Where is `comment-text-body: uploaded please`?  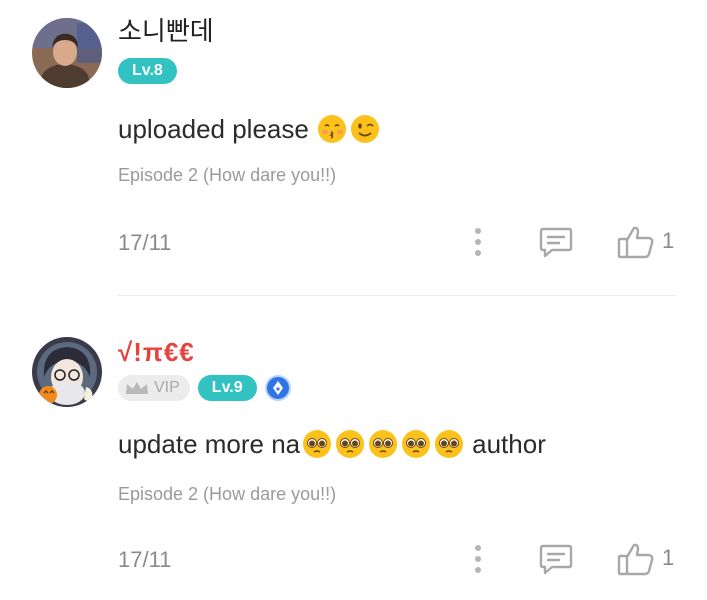 comment-text-body: uploaded please is located at coordinates (213, 129).